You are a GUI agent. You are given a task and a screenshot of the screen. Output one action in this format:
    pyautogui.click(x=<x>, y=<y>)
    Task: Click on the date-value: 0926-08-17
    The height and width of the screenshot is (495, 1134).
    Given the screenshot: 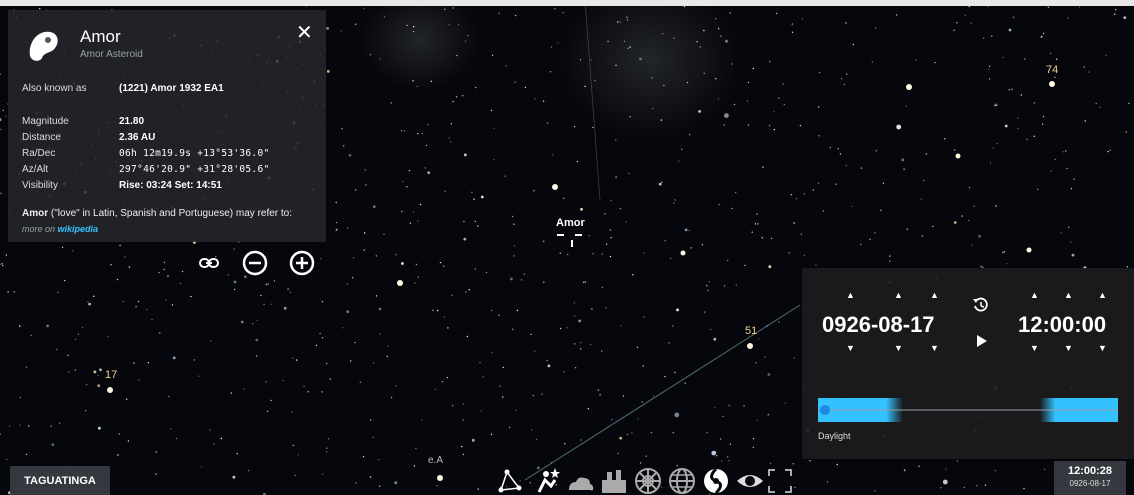 What is the action you would take?
    pyautogui.click(x=878, y=325)
    